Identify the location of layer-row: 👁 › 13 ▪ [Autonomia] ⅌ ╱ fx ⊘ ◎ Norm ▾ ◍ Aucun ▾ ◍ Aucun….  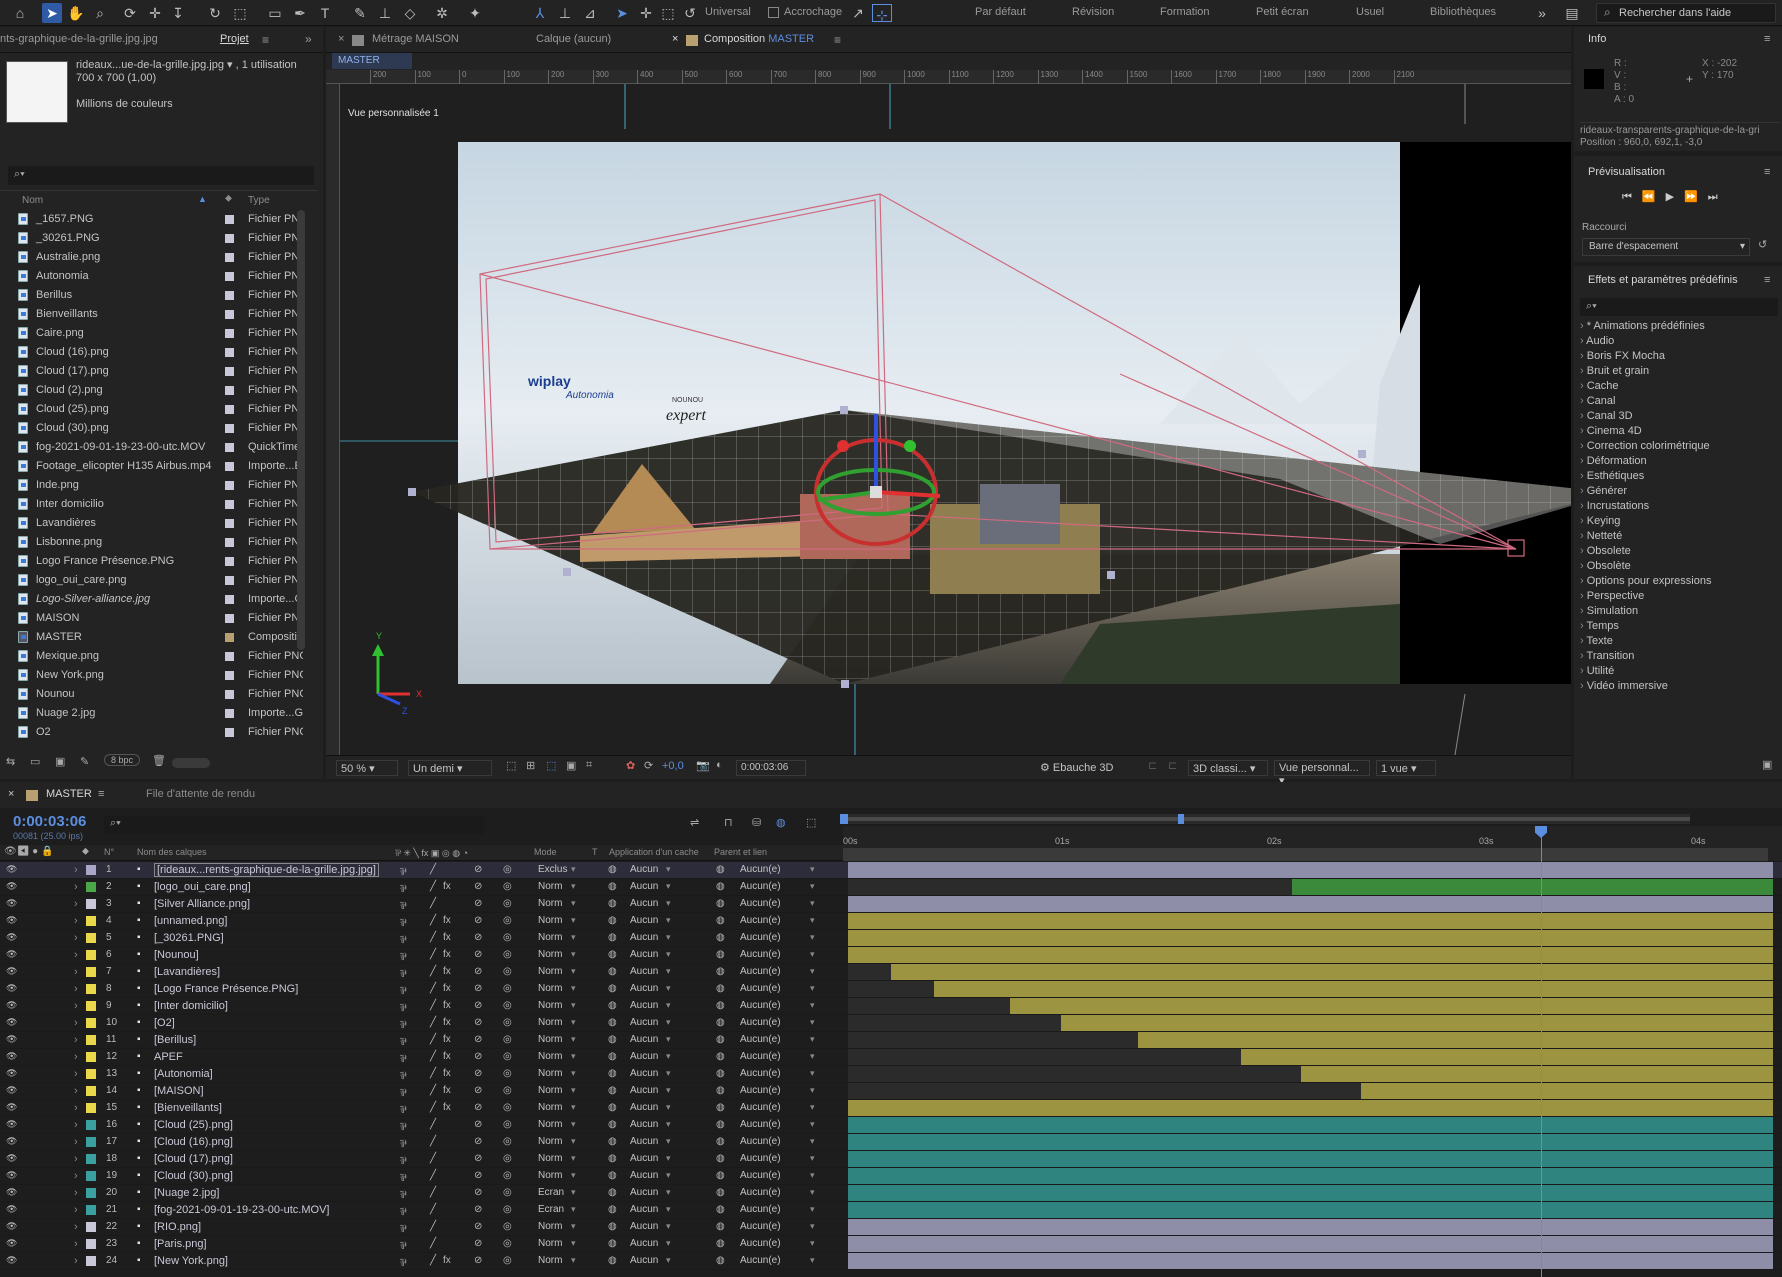
(891, 1074).